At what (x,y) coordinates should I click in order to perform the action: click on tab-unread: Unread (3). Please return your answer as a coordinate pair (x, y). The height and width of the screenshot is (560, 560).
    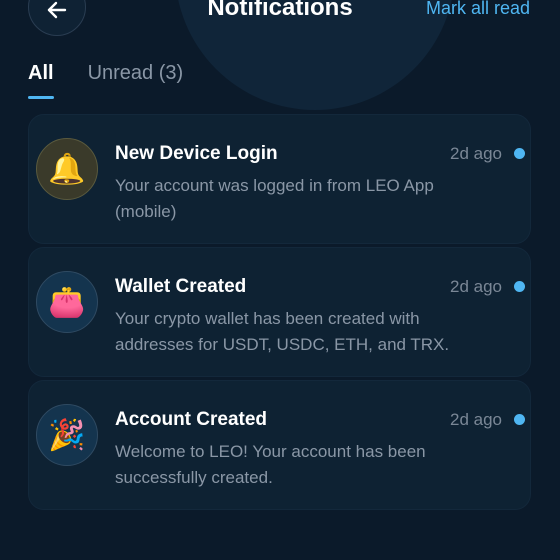
    Looking at the image, I should click on (136, 79).